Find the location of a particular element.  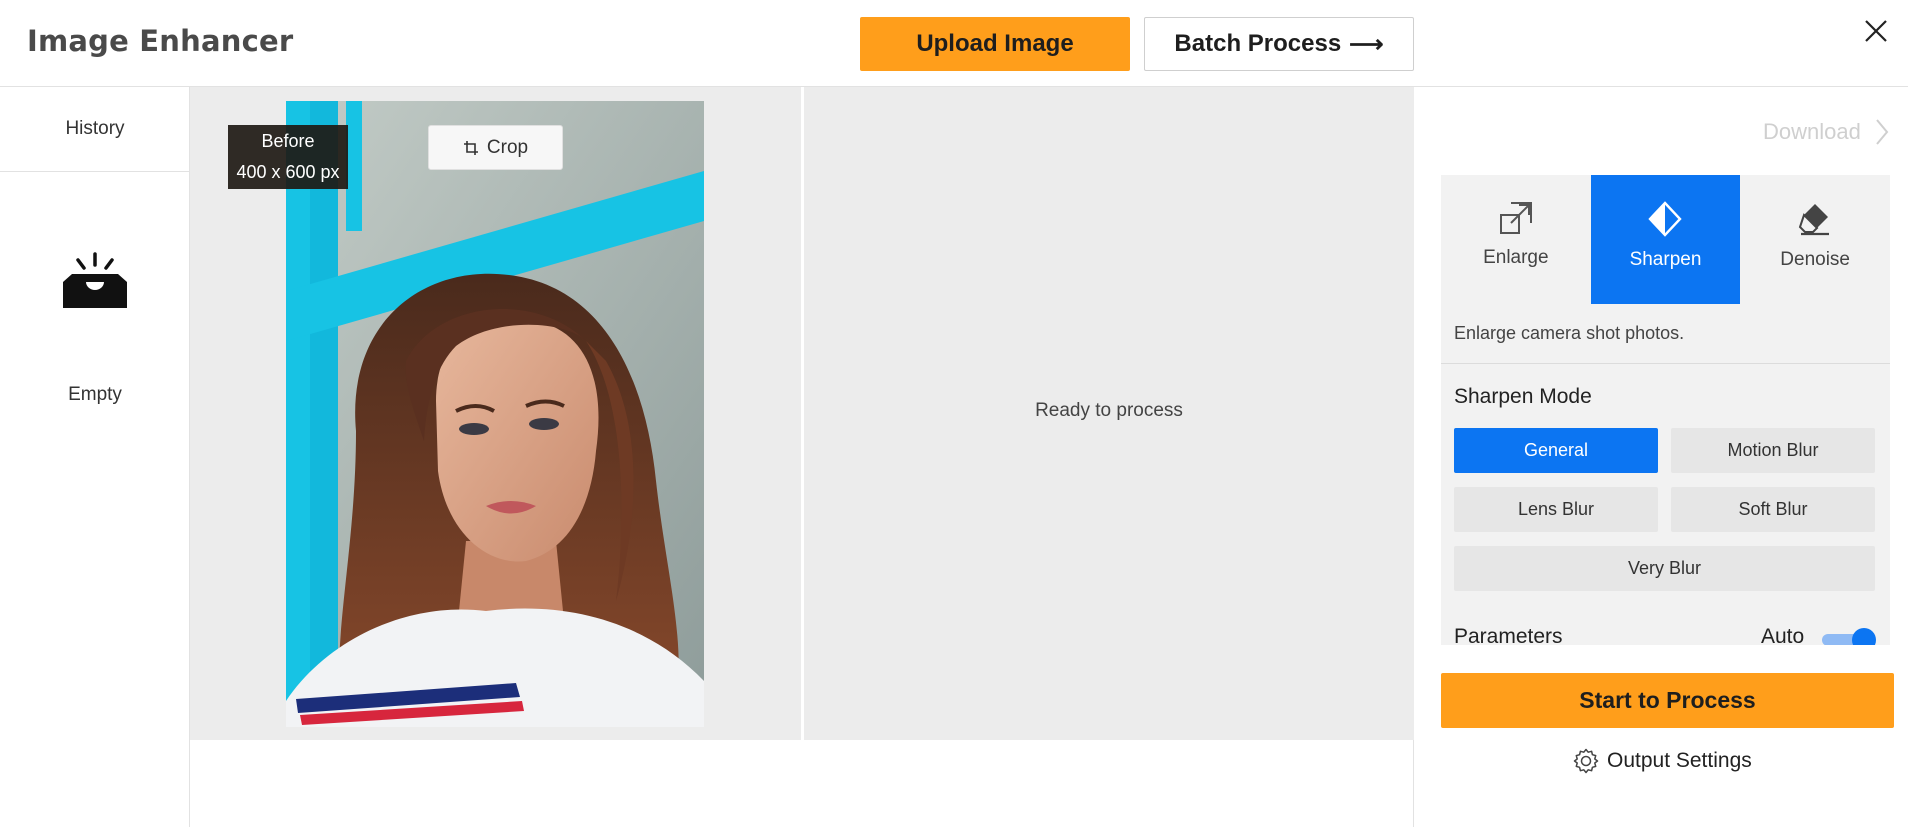

mode-lens-blur-button: Lens Blur is located at coordinates (1556, 509).